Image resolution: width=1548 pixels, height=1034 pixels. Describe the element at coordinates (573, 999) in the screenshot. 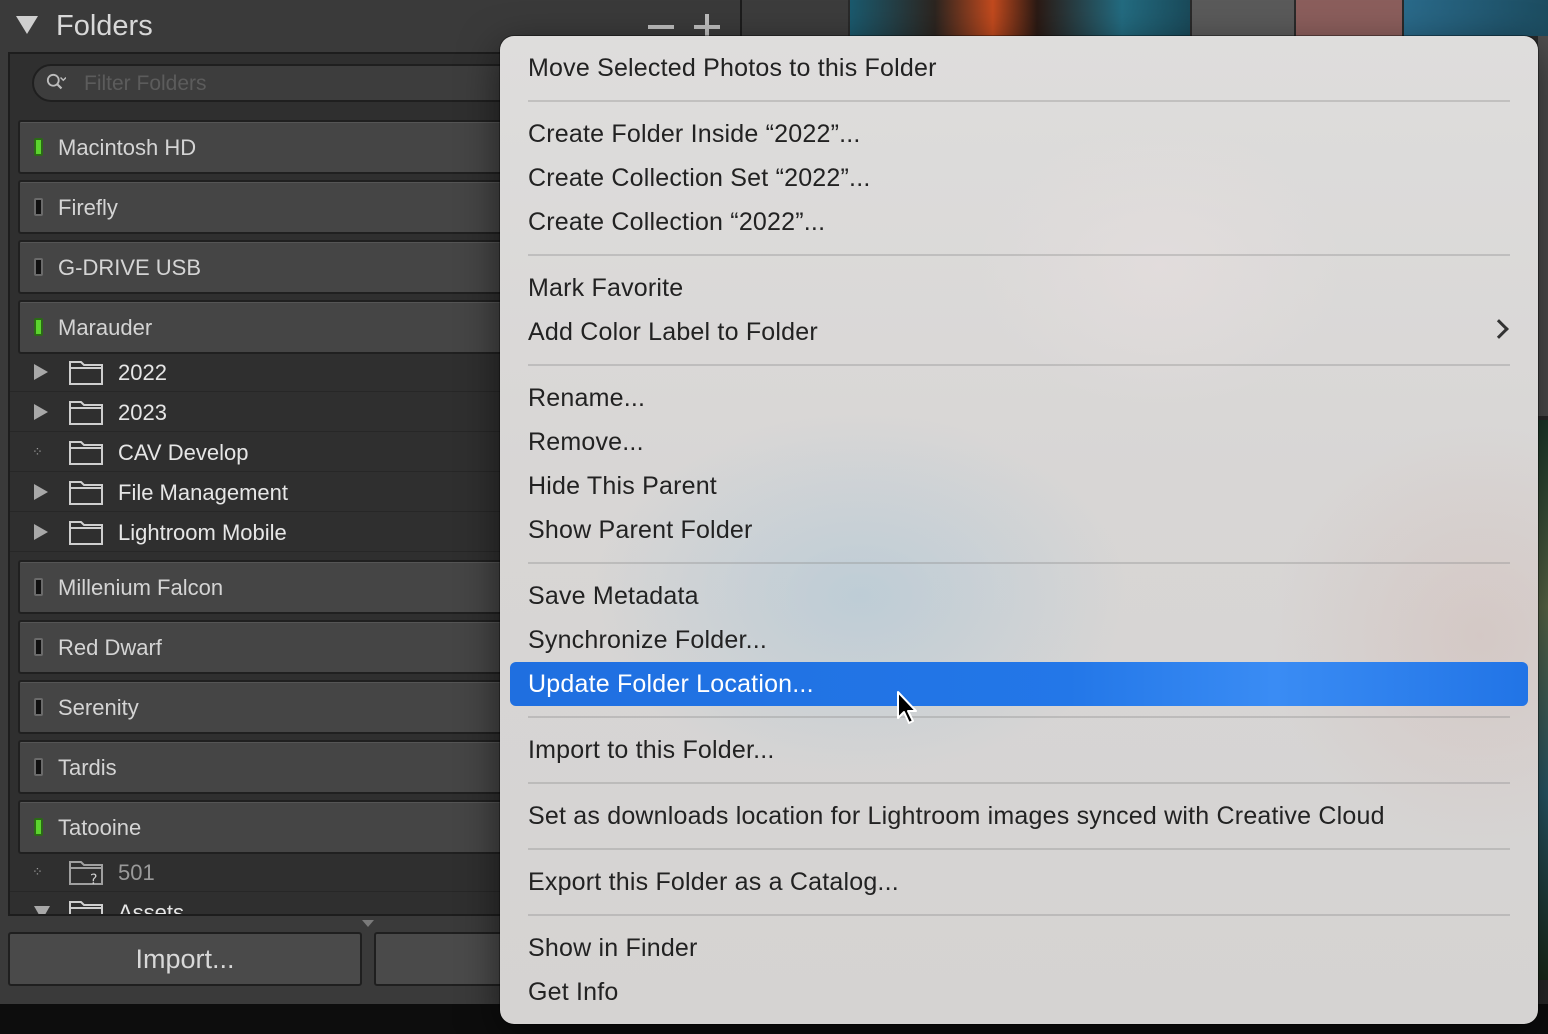

I see `menu-item-get-info: Get Info` at that location.